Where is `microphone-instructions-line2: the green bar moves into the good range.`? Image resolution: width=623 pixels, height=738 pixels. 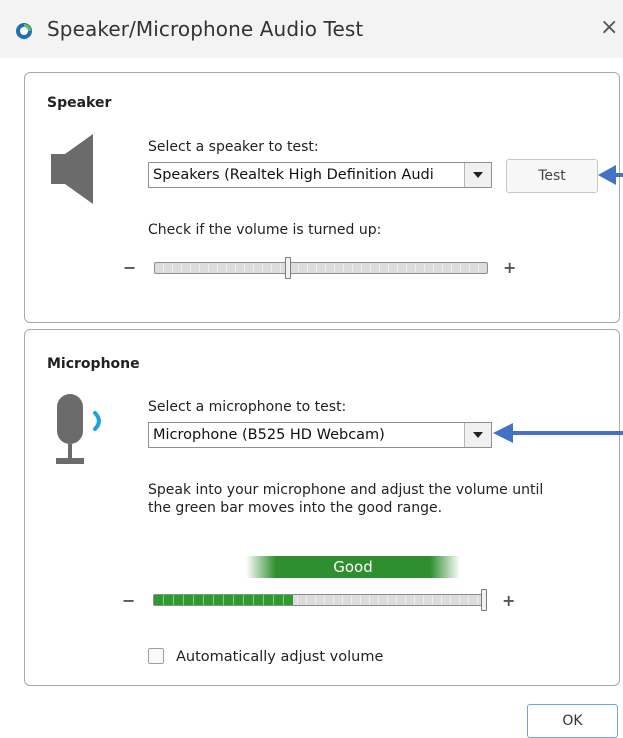 microphone-instructions-line2: the green bar moves into the good range. is located at coordinates (295, 508).